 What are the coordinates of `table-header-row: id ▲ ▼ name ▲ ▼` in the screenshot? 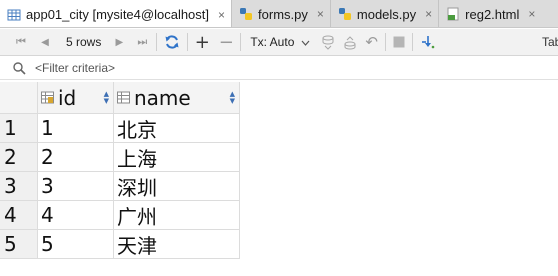 It's located at (120, 98).